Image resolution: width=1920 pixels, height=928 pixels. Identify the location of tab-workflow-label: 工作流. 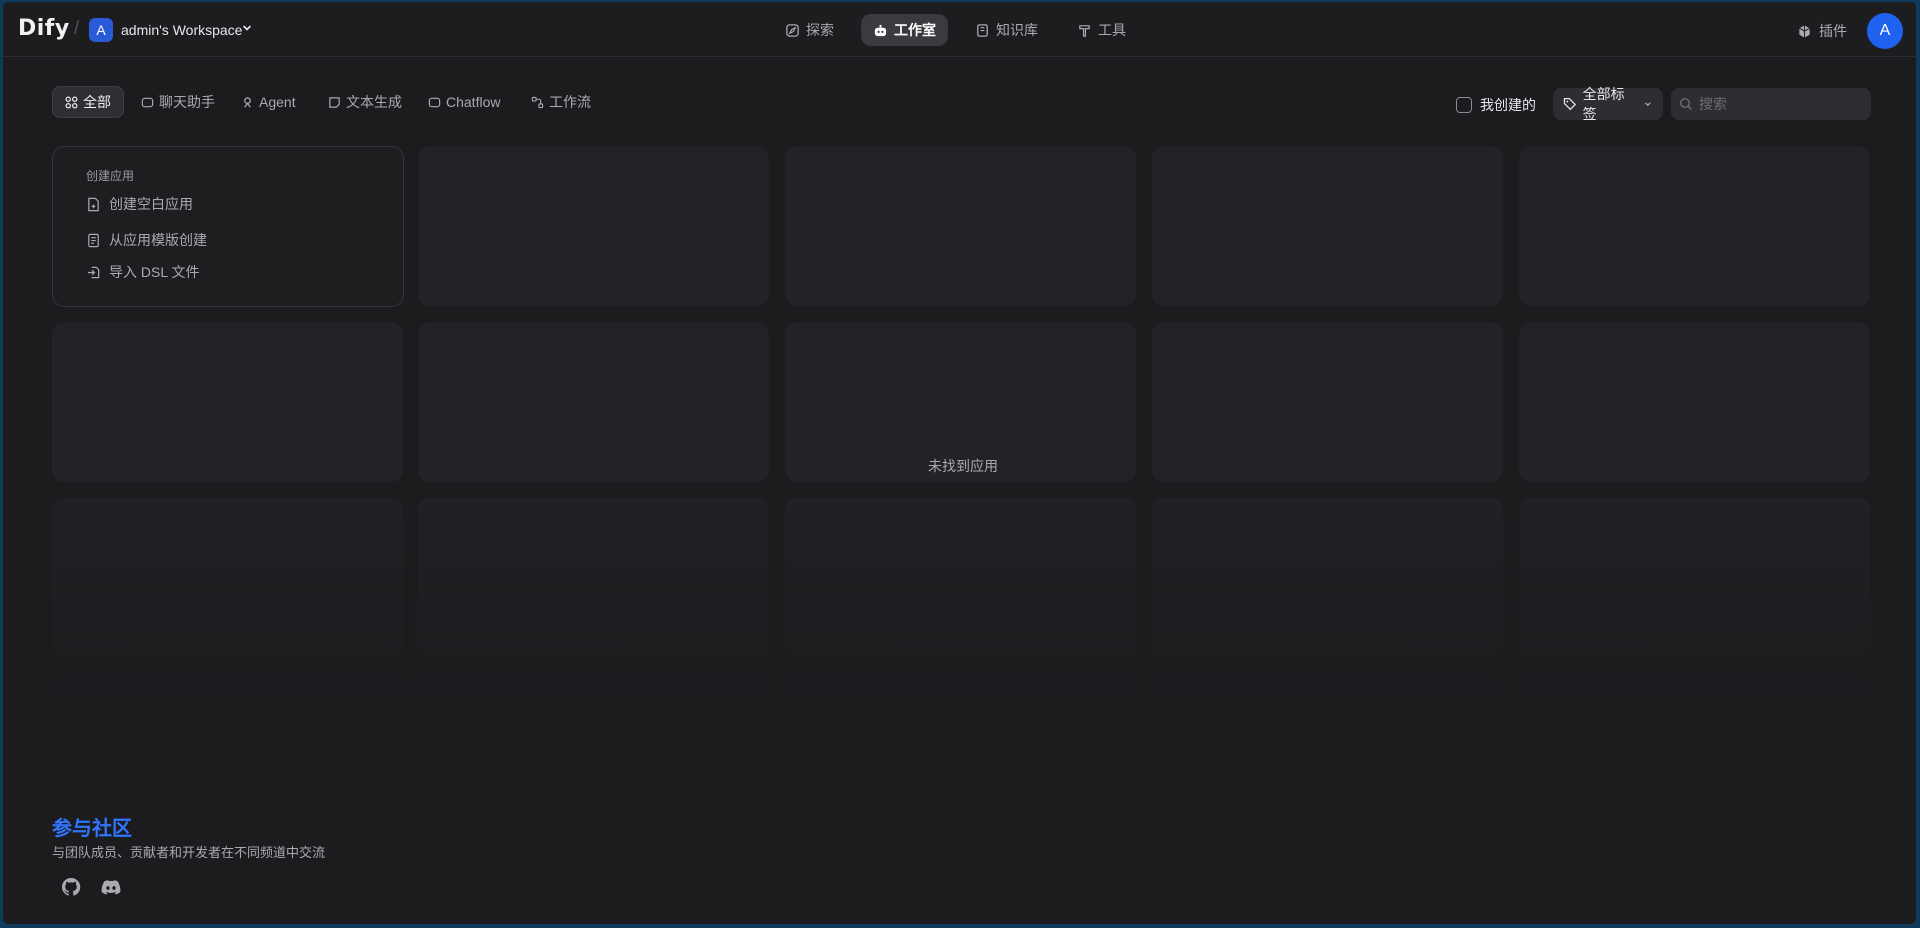
(570, 102).